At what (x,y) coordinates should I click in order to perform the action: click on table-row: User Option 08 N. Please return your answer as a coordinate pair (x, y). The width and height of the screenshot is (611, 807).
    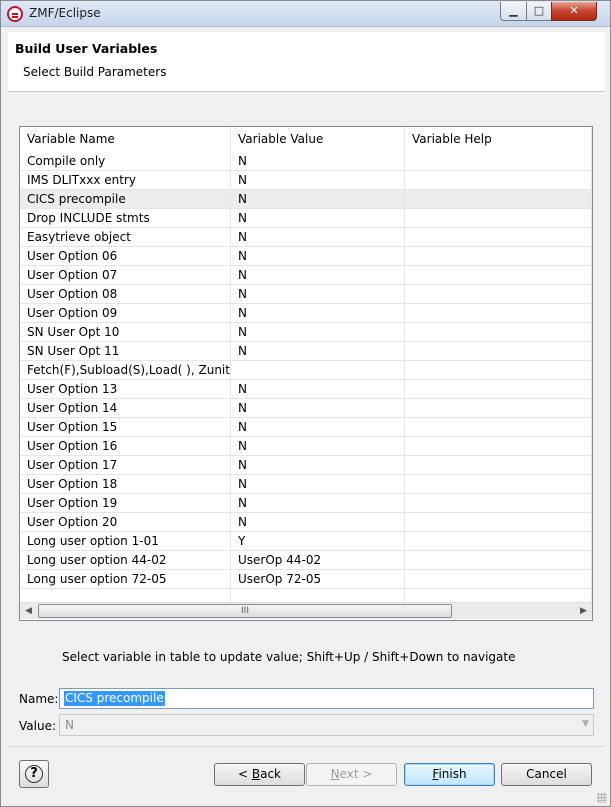
    Looking at the image, I should click on (306, 294).